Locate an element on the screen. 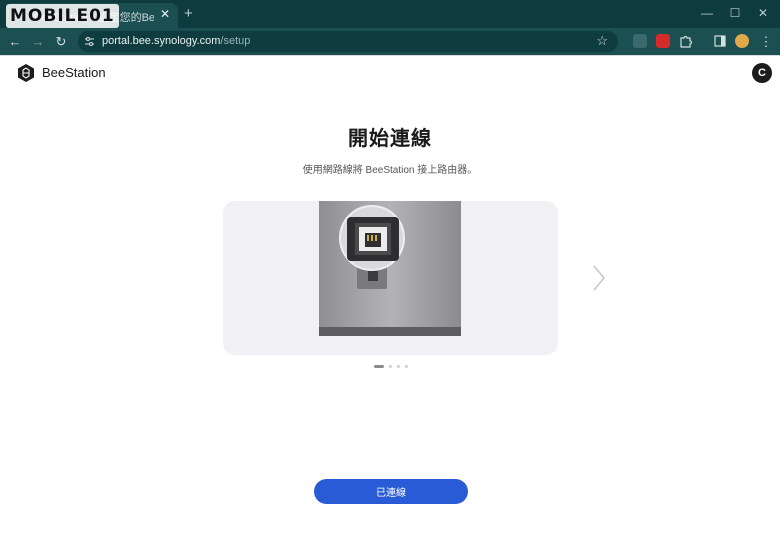 The height and width of the screenshot is (559, 780). url-text: portal.bee.synology.com/setup is located at coordinates (176, 41).